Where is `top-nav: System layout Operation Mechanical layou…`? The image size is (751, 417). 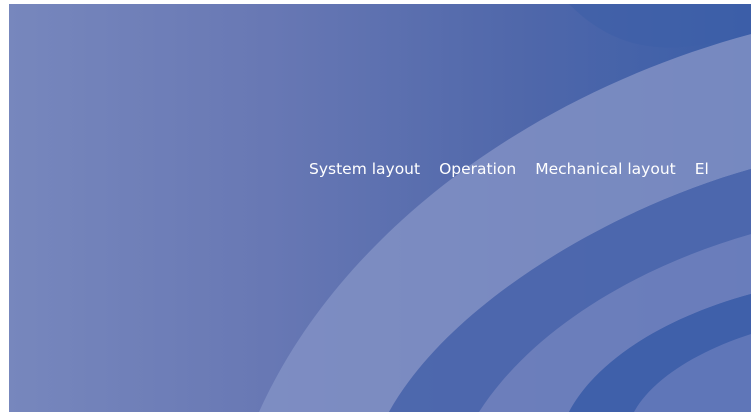 top-nav: System layout Operation Mechanical layou… is located at coordinates (509, 169).